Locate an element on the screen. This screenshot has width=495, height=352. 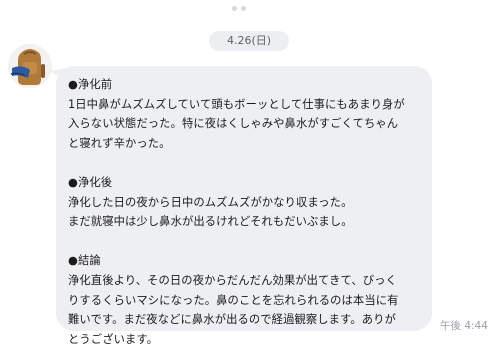
message-line: とうございます。 is located at coordinates (113, 339).